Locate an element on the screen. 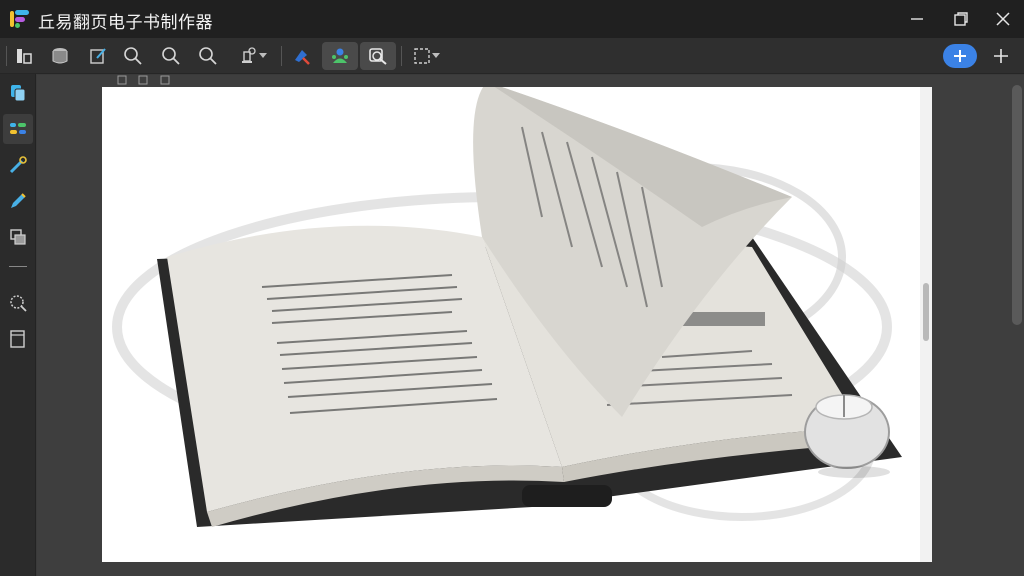  zoom-in-button is located at coordinates (171, 56).